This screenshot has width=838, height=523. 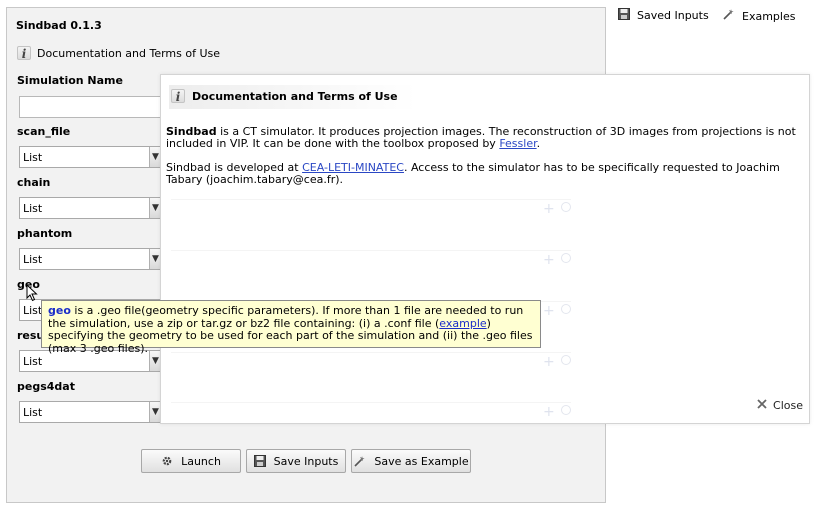 What do you see at coordinates (762, 405) in the screenshot?
I see `close-icon` at bounding box center [762, 405].